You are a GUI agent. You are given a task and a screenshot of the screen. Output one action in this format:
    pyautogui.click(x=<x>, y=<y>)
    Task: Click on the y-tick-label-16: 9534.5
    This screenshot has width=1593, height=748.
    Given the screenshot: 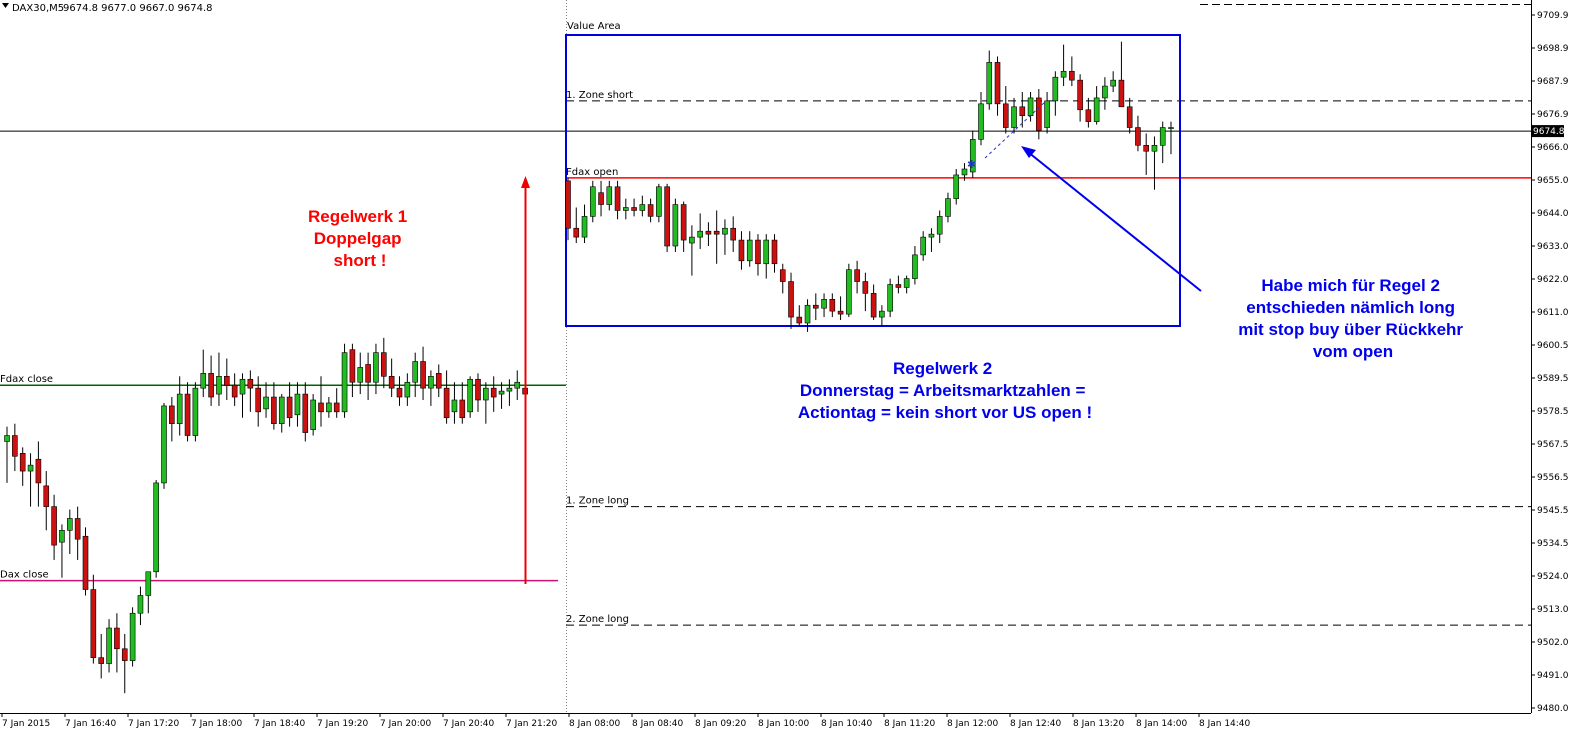 What is the action you would take?
    pyautogui.click(x=1553, y=544)
    